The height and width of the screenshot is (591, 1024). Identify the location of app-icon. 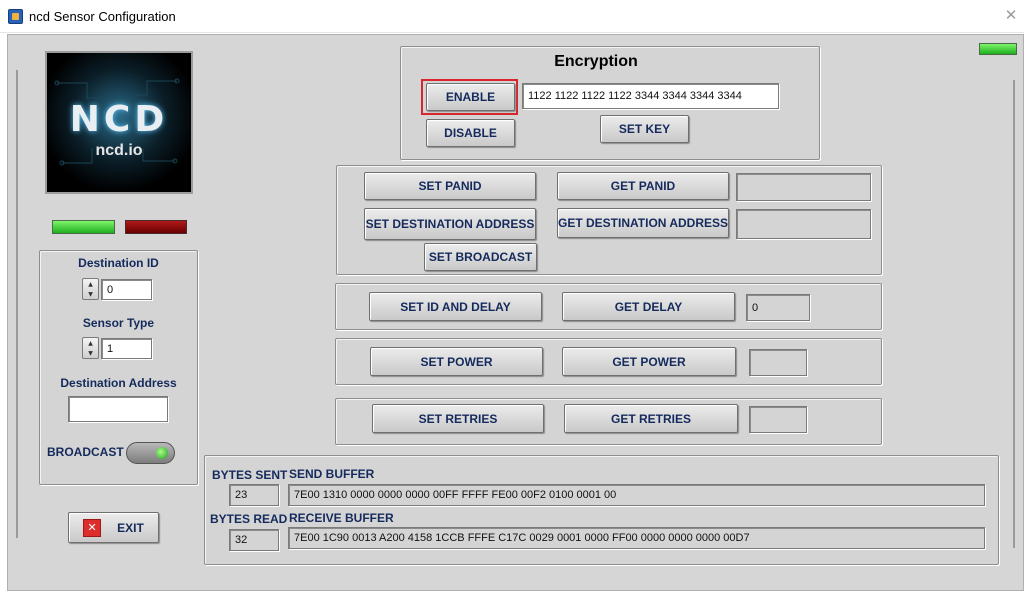
(15, 16).